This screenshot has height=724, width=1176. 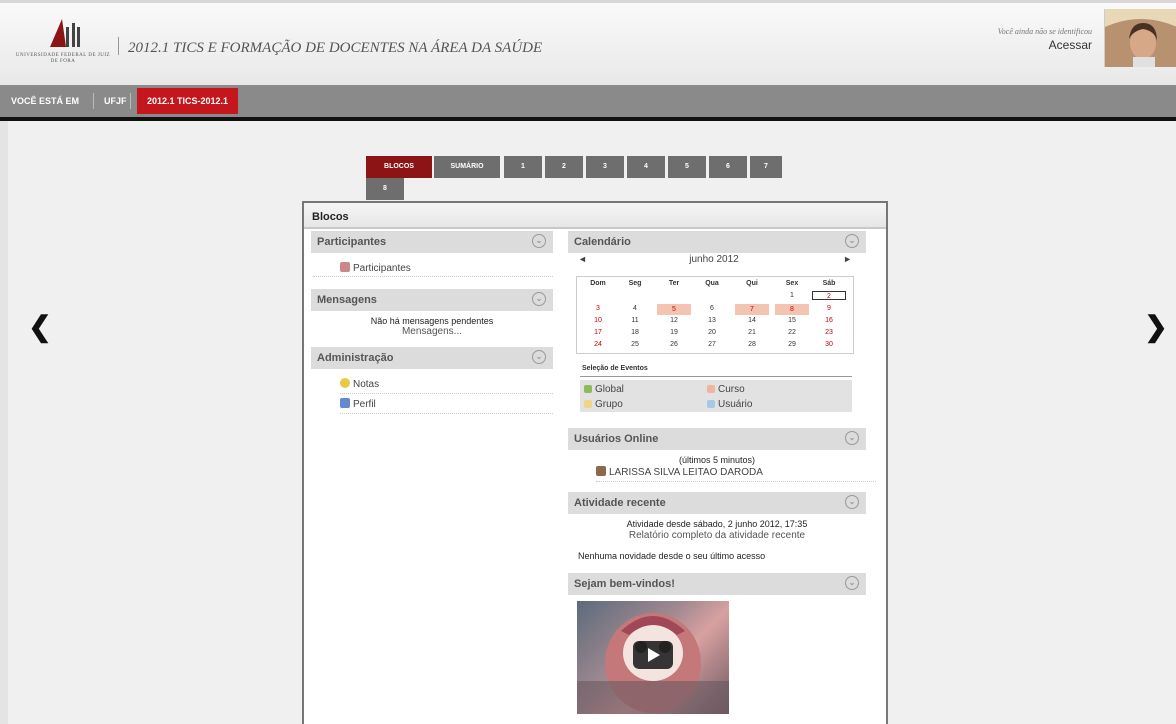 I want to click on calendar-day: 25, so click(x=635, y=344).